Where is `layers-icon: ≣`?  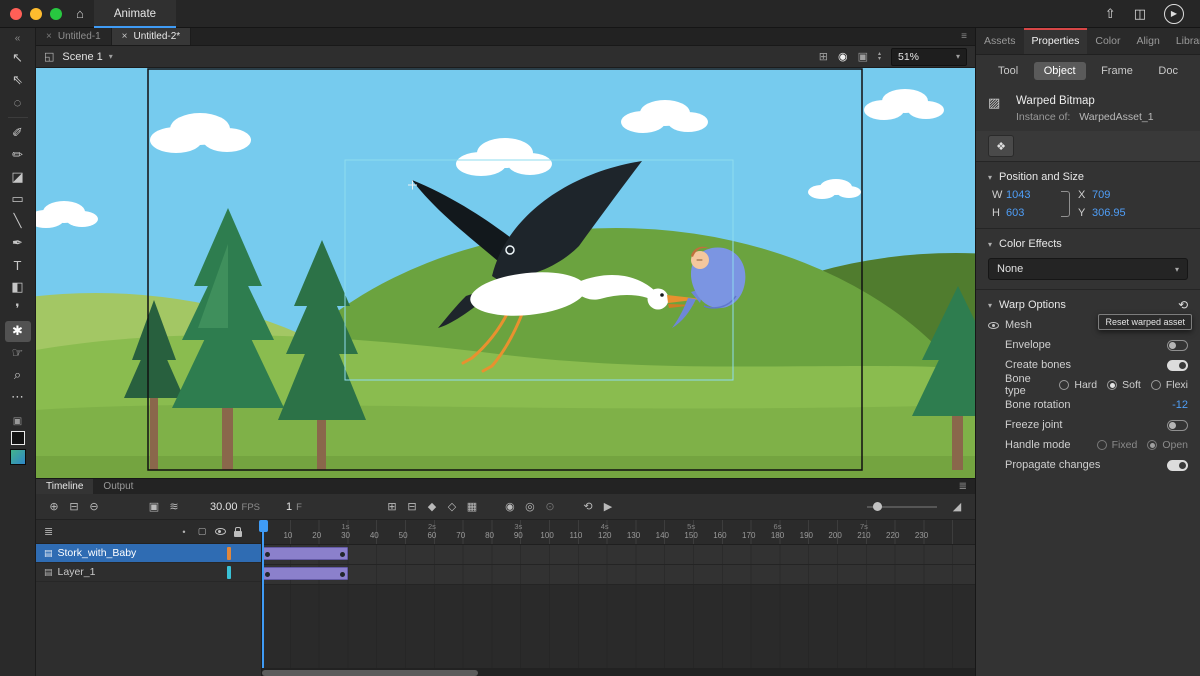 layers-icon: ≣ is located at coordinates (48, 531).